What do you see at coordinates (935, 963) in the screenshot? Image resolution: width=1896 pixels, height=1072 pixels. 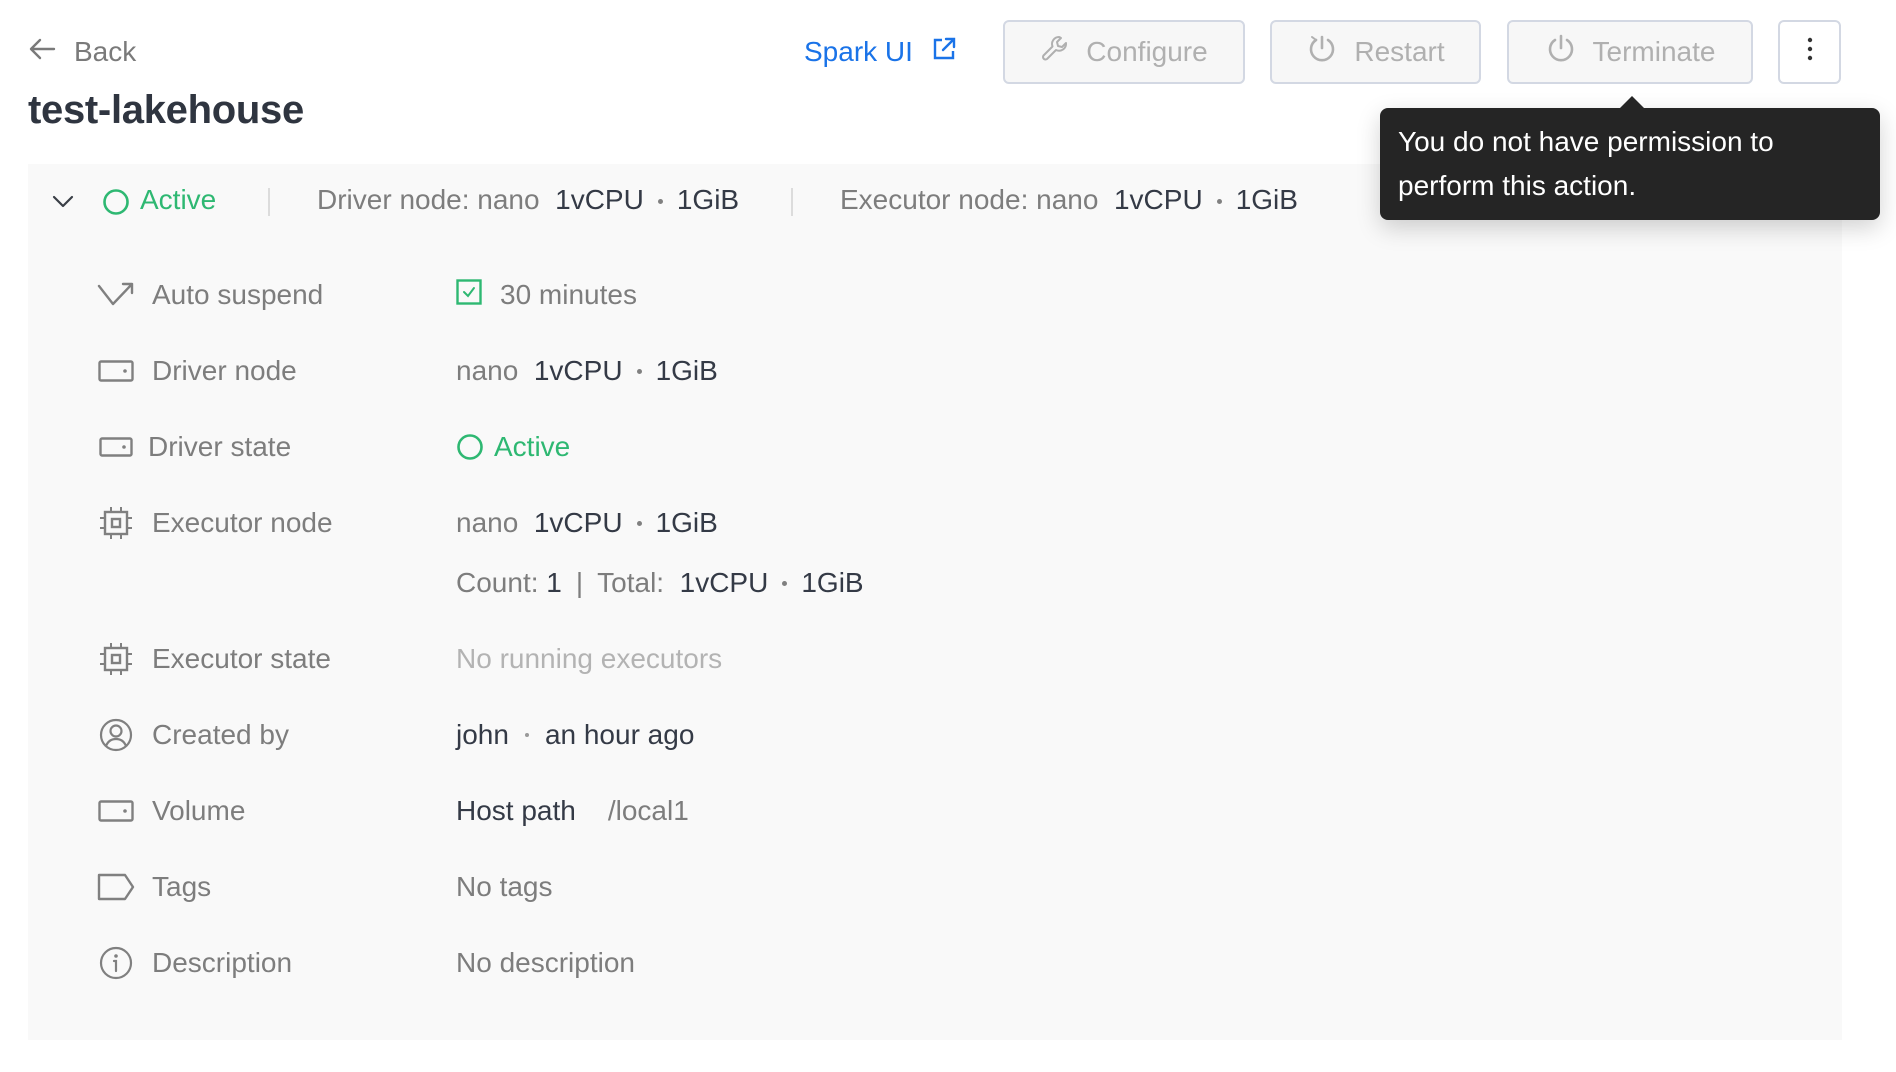 I see `detail-row-description: Description No description` at bounding box center [935, 963].